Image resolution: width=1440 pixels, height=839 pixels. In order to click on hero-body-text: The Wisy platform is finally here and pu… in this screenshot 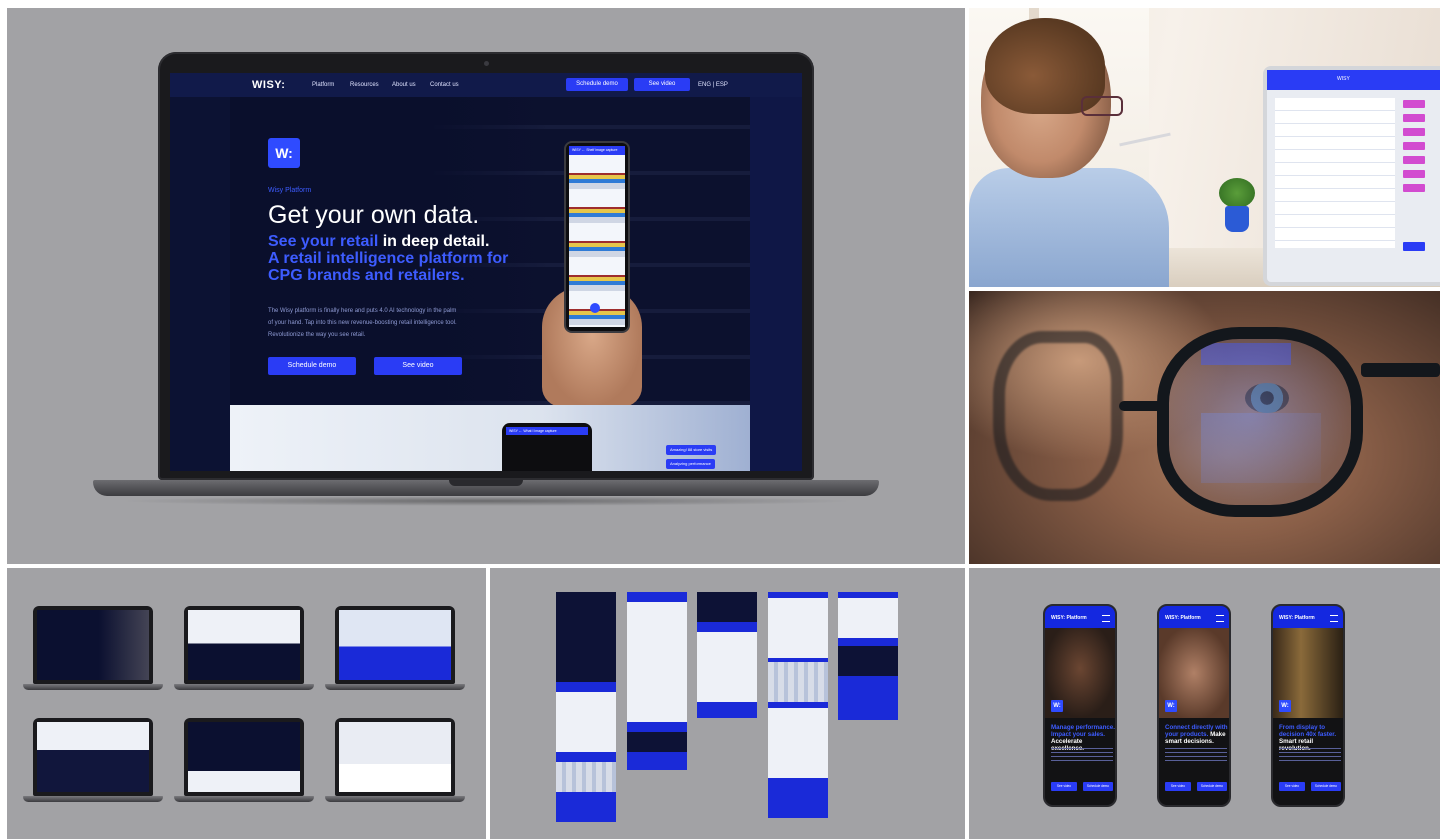, I will do `click(362, 323)`.